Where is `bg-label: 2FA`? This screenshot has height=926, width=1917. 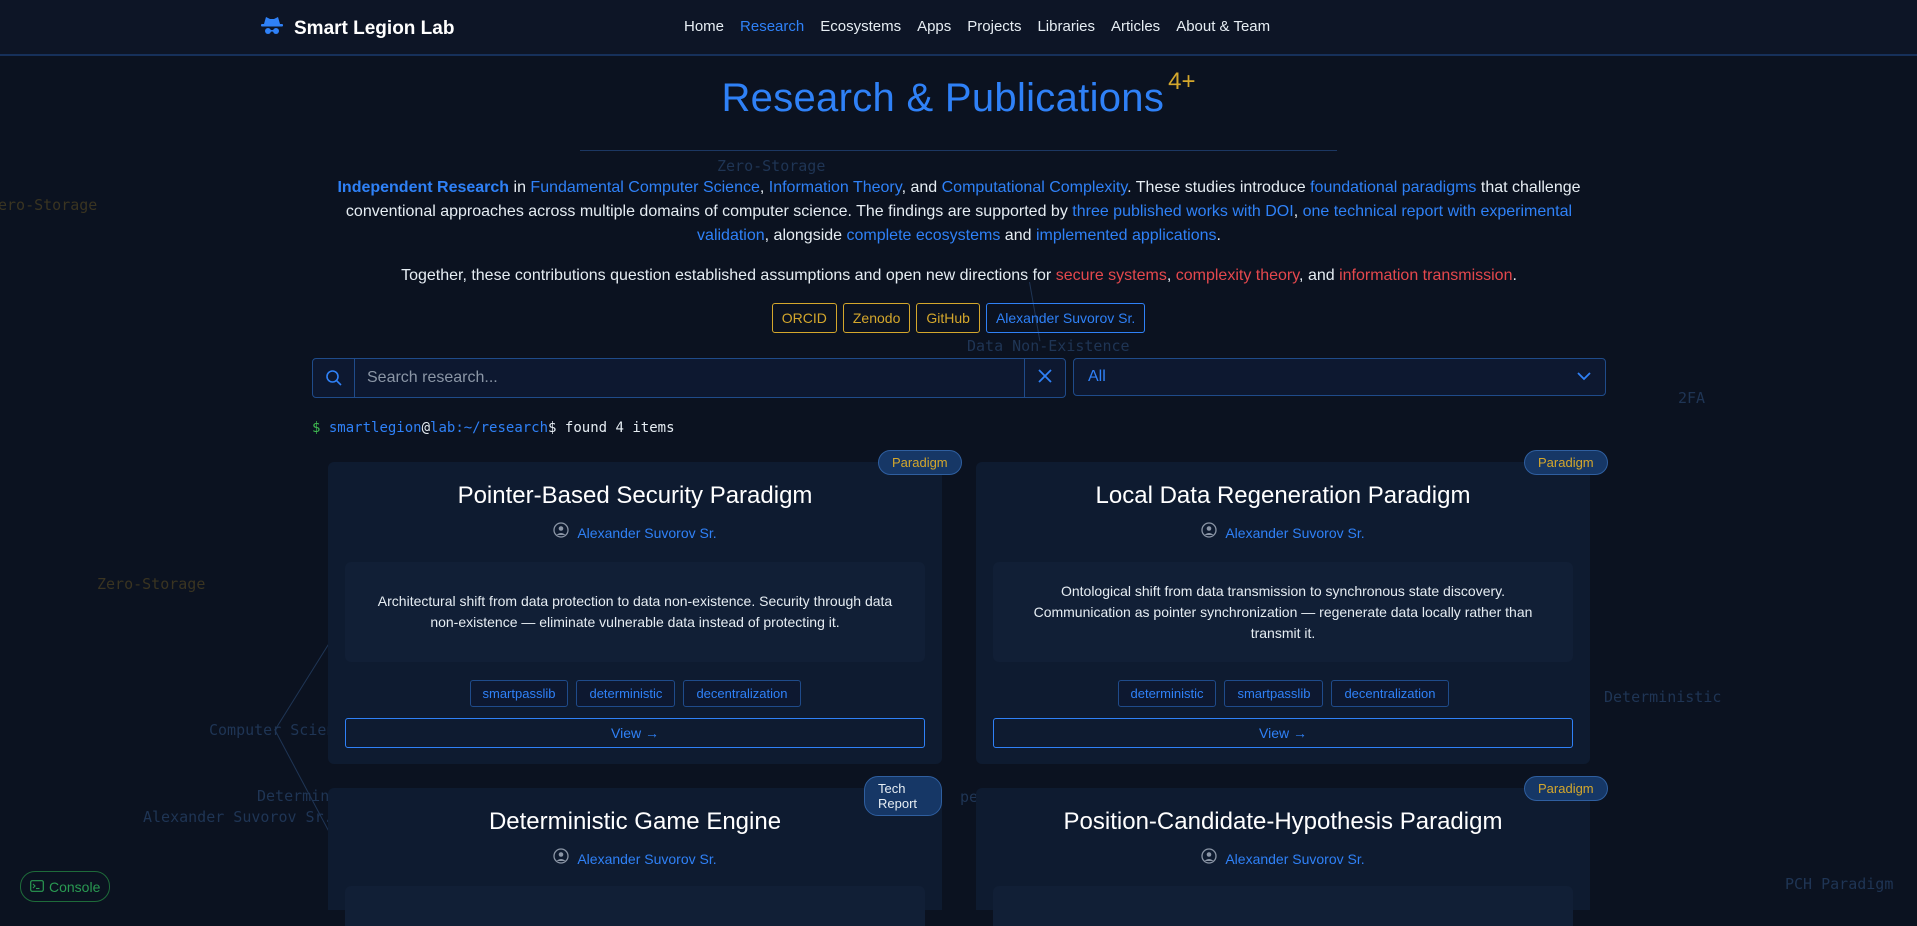 bg-label: 2FA is located at coordinates (1692, 398).